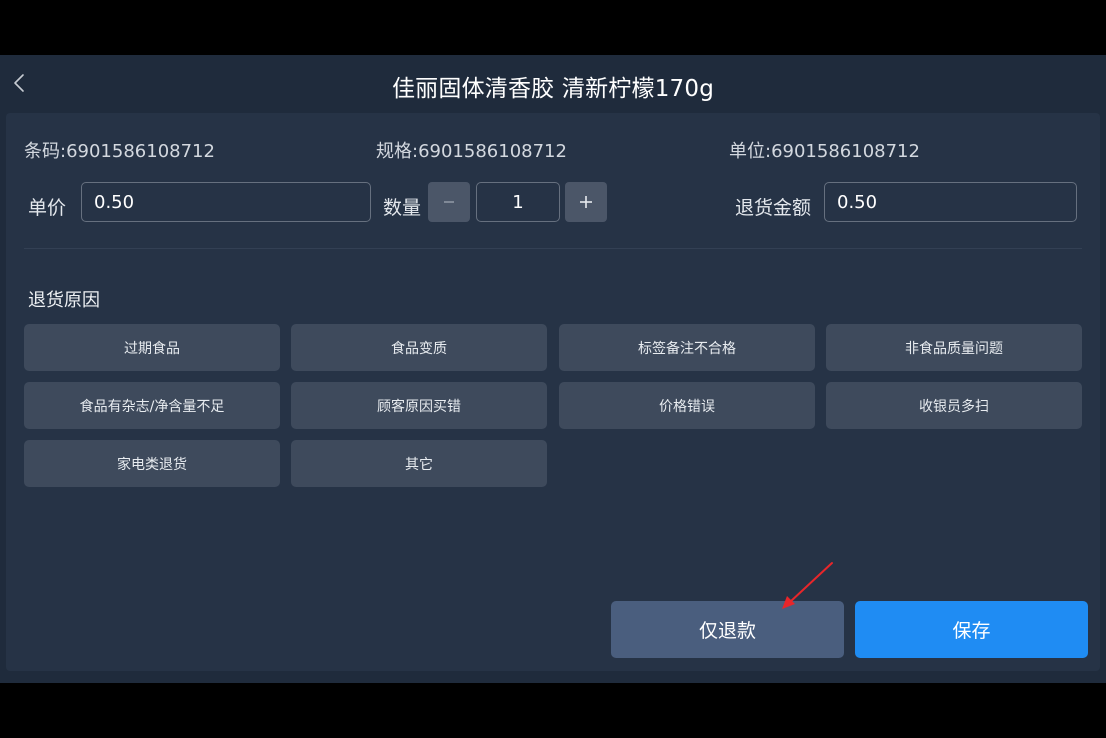  Describe the element at coordinates (750, 151) in the screenshot. I see `unit-label: 单位:` at that location.